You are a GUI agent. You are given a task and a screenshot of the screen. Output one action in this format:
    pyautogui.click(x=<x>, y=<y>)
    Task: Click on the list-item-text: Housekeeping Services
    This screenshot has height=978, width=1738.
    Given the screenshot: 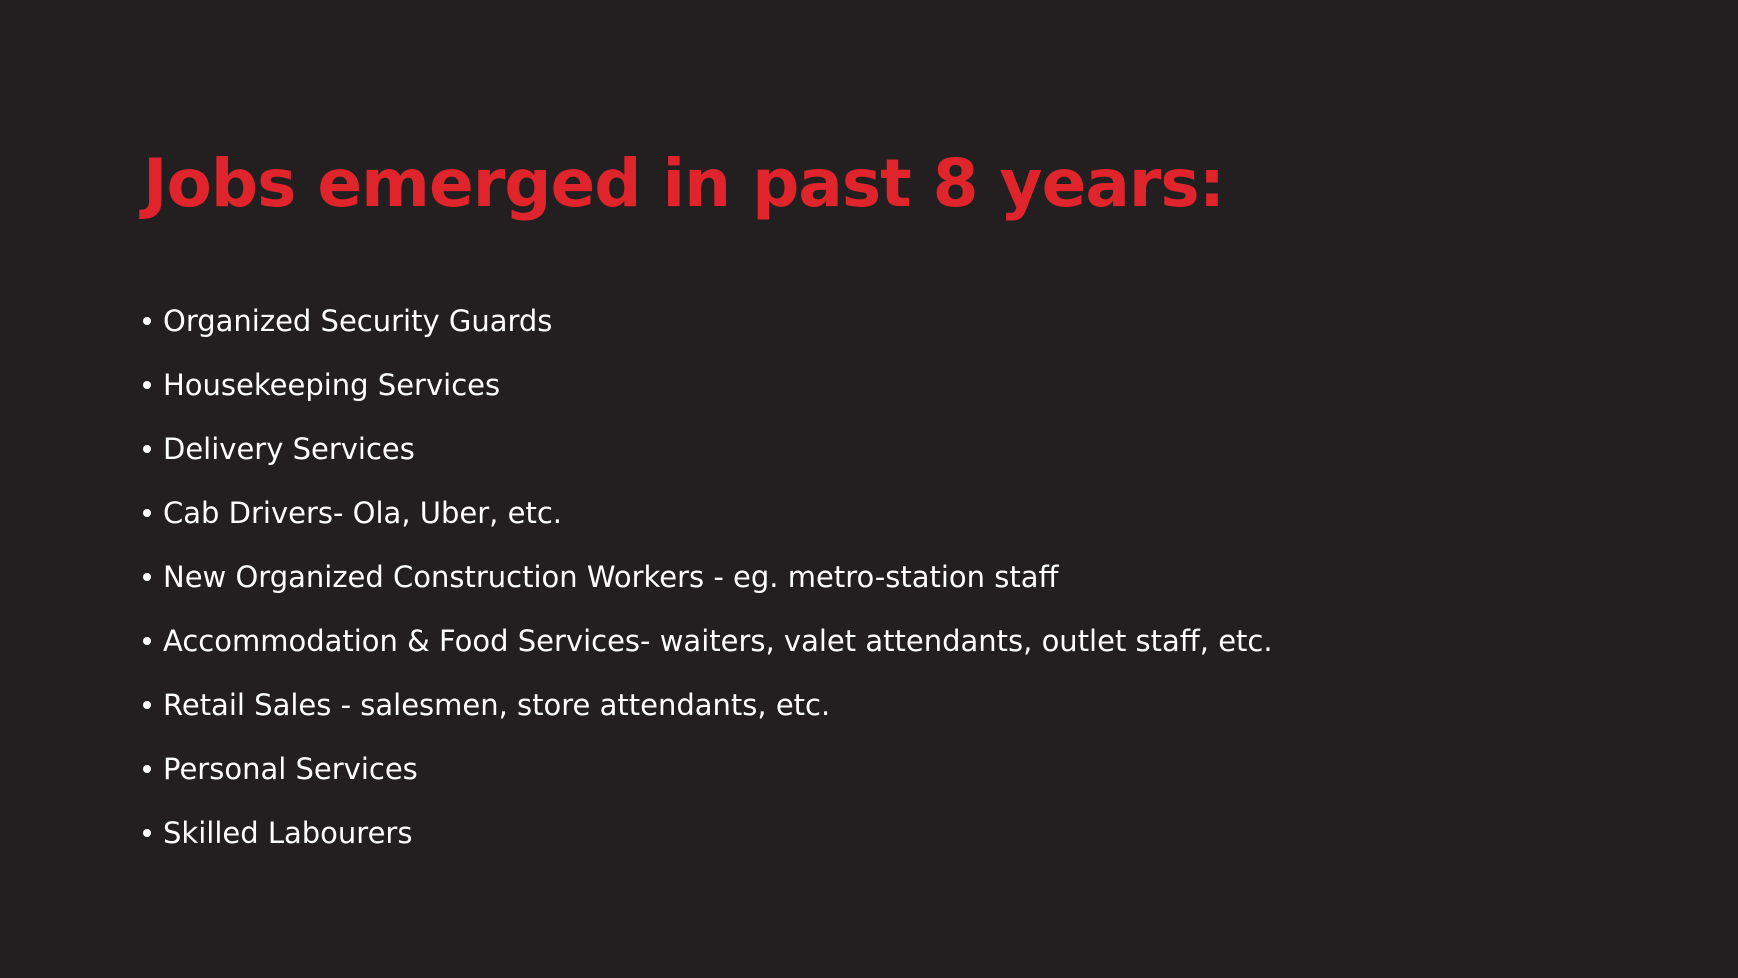 What is the action you would take?
    pyautogui.click(x=332, y=385)
    